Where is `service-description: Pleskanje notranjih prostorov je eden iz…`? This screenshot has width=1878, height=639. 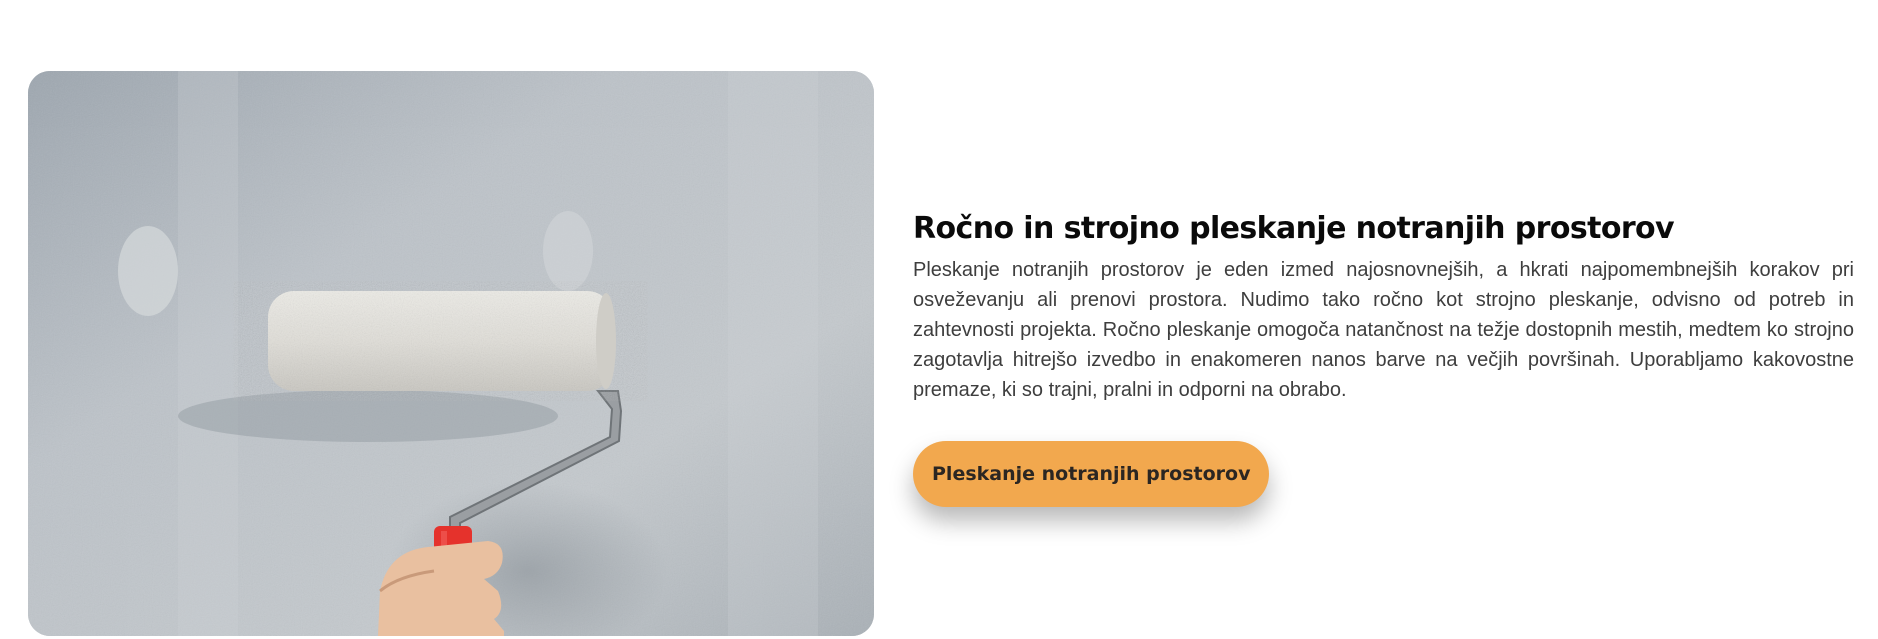
service-description: Pleskanje notranjih prostorov je eden iz… is located at coordinates (1383, 330).